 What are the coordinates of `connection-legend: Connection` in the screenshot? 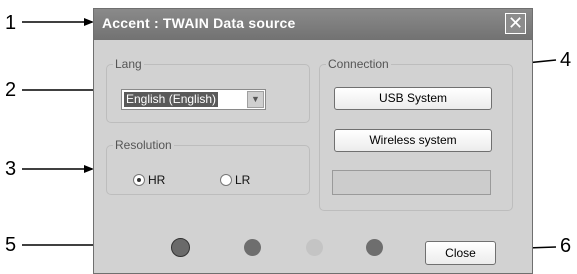 It's located at (358, 64).